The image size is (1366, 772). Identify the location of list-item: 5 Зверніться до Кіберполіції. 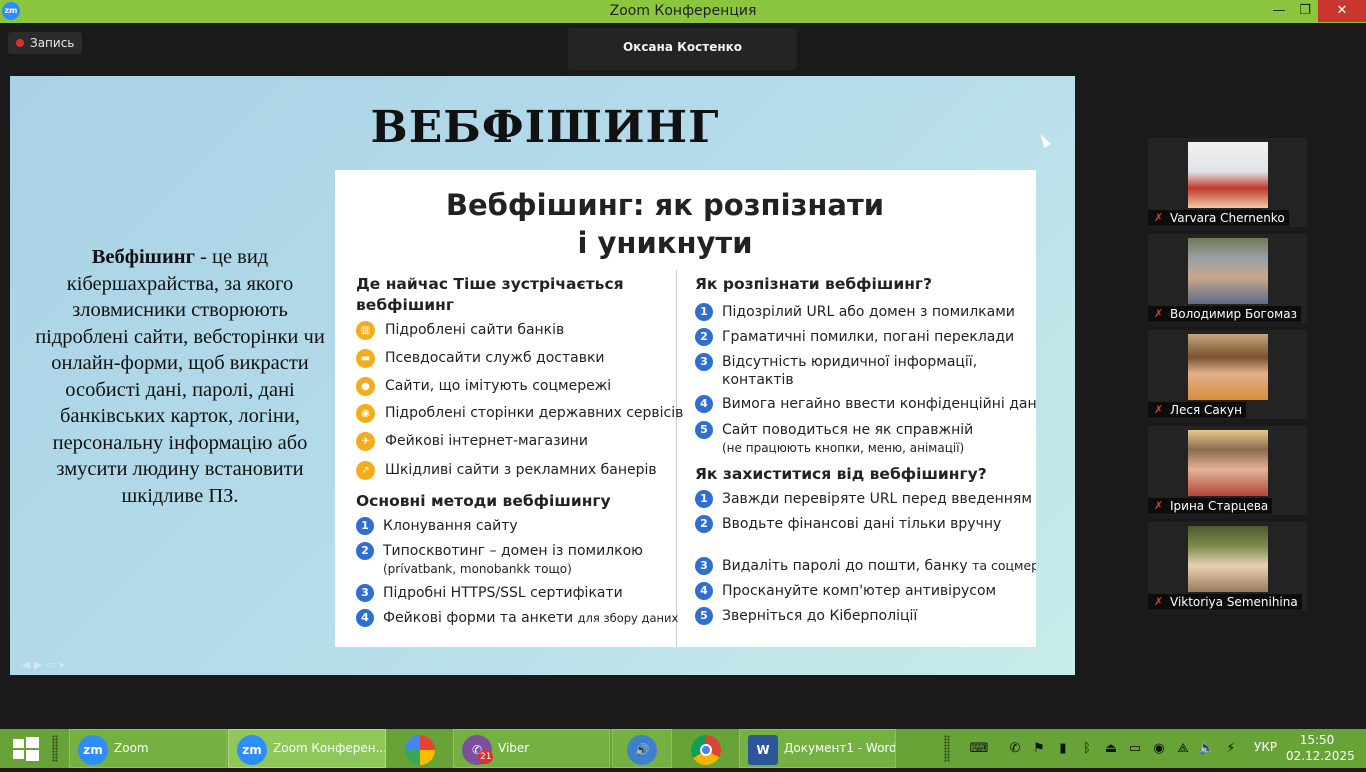
(865, 618).